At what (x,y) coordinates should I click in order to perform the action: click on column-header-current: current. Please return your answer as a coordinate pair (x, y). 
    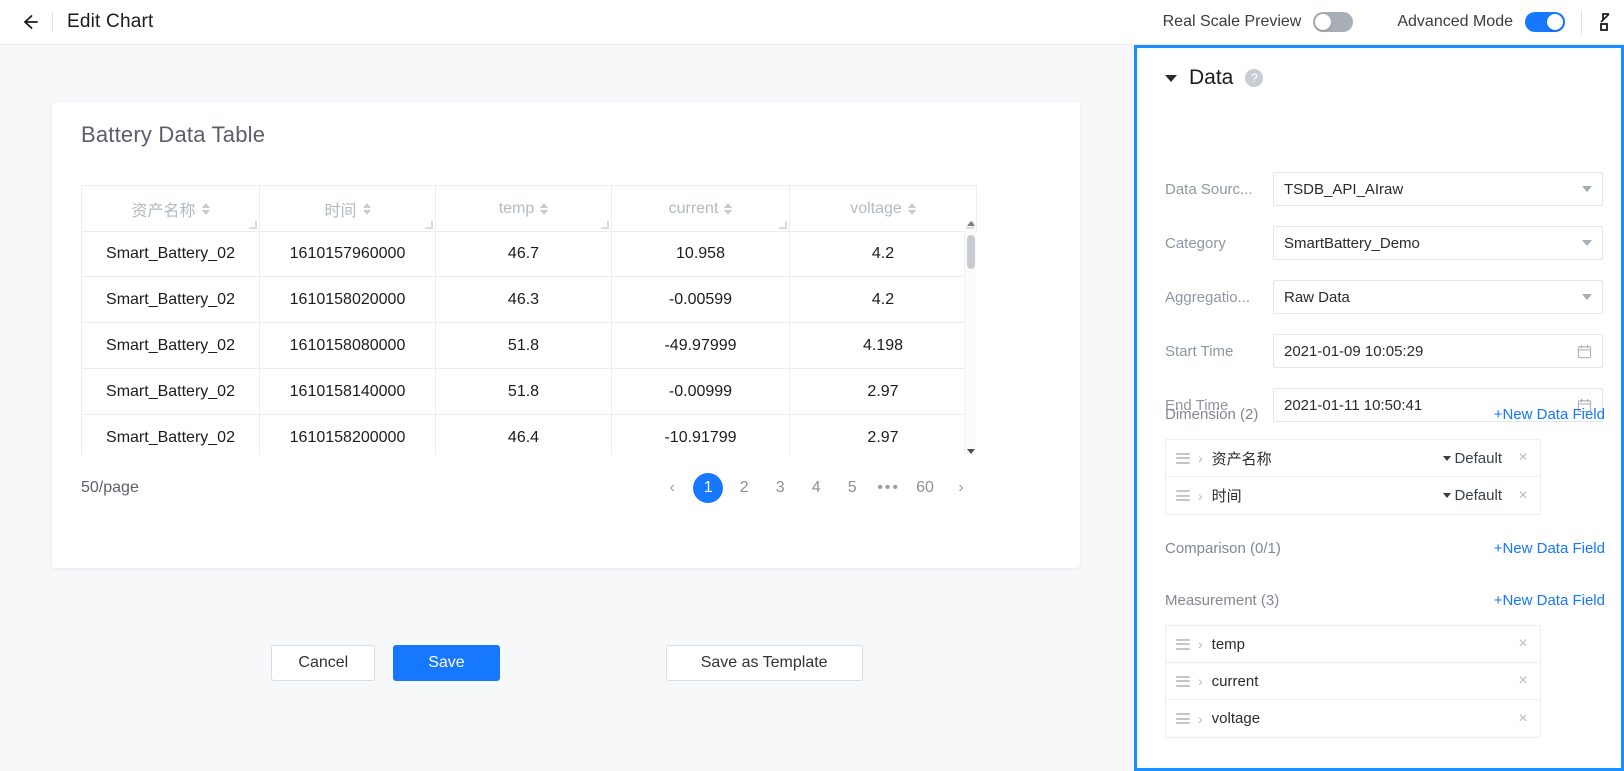
    Looking at the image, I should click on (700, 208).